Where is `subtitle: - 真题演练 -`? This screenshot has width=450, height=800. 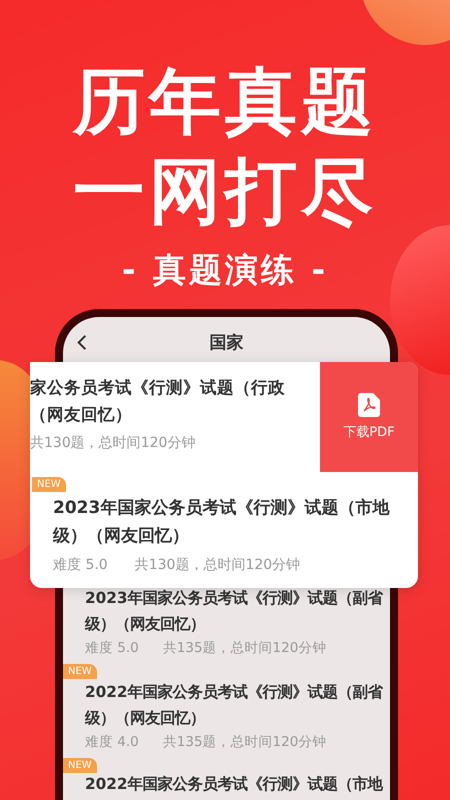
subtitle: - 真题演练 - is located at coordinates (225, 270).